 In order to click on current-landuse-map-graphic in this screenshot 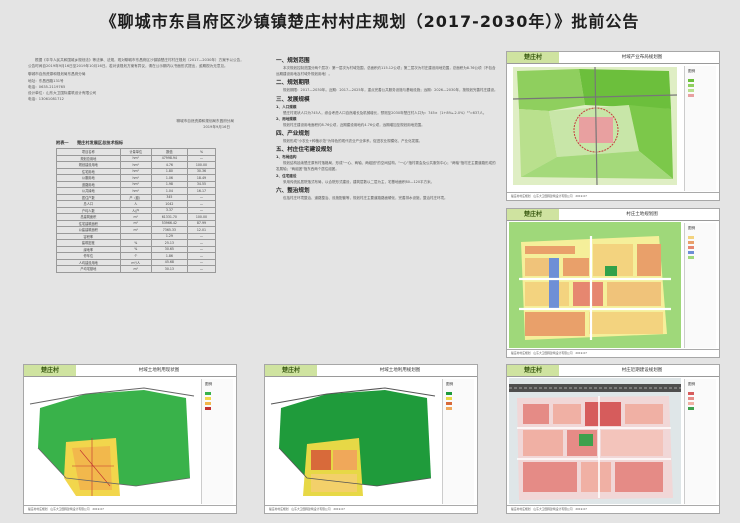, I will do `click(112, 441)`.